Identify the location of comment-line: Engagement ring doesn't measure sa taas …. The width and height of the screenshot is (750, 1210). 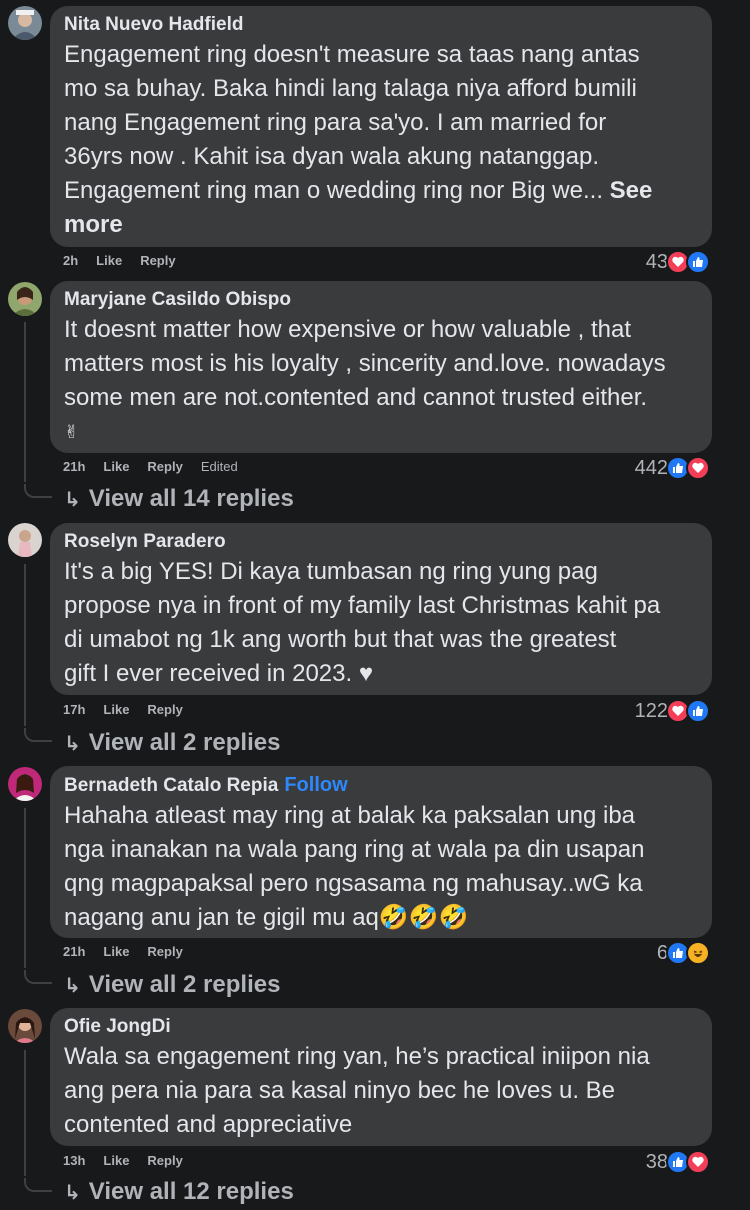
(352, 54).